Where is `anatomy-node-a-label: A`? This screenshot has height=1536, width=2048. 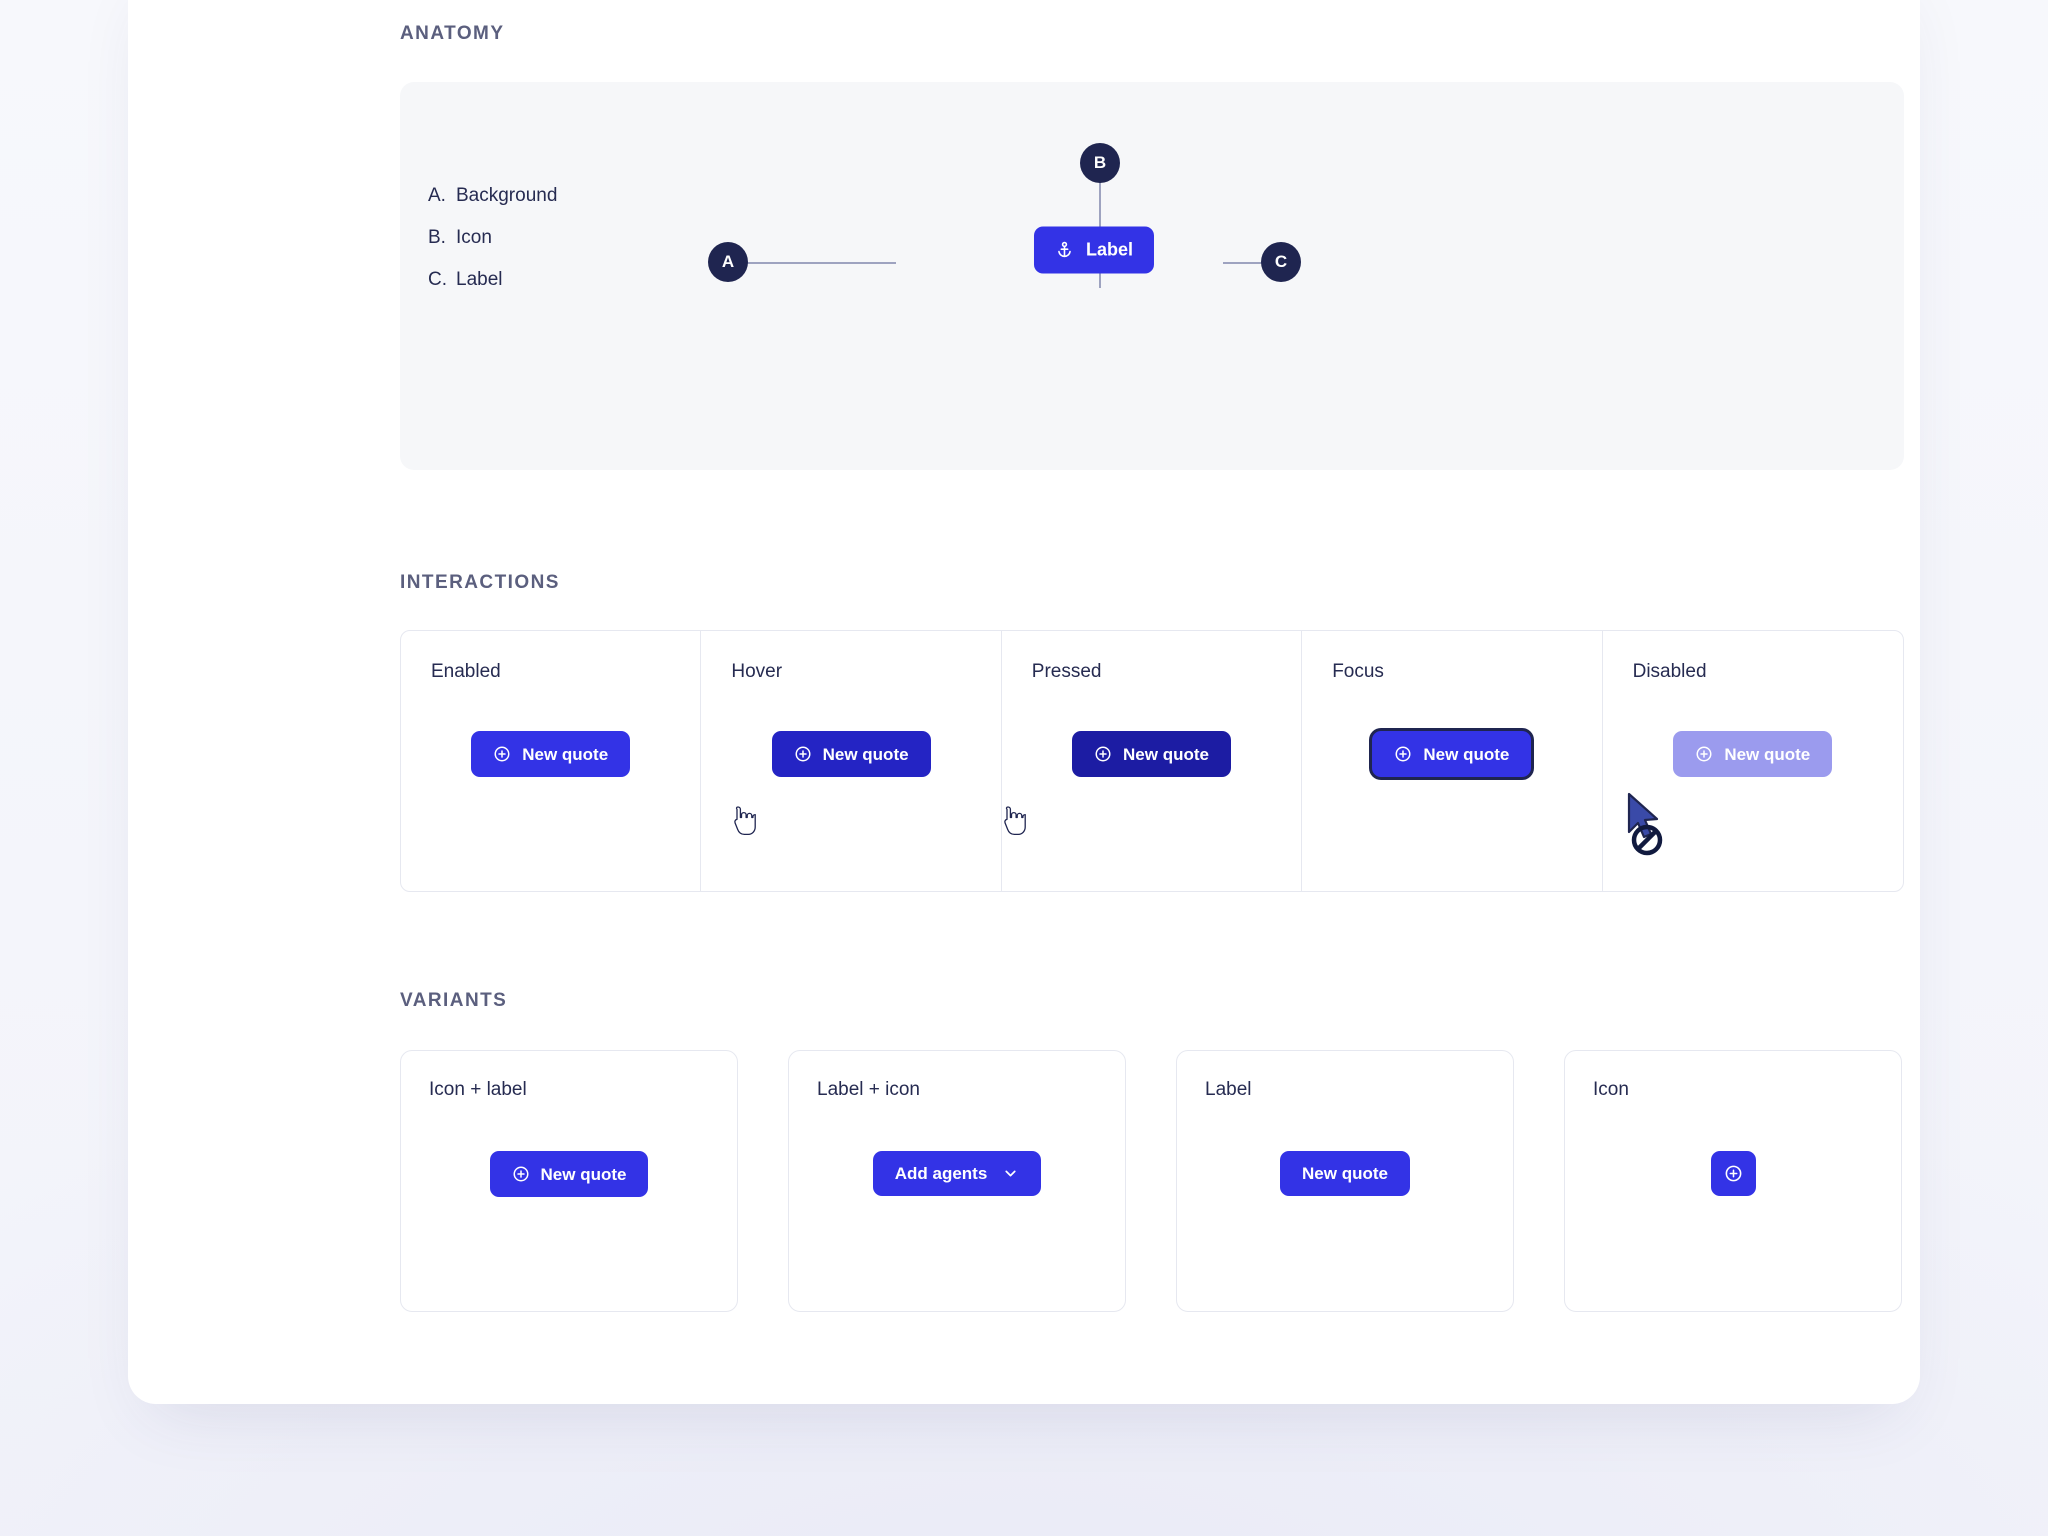
anatomy-node-a-label: A is located at coordinates (728, 261).